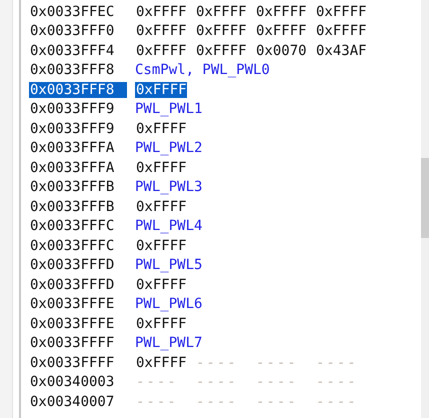 This screenshot has width=429, height=418. What do you see at coordinates (341, 50) in the screenshot?
I see `memory-value: 0x43AF` at bounding box center [341, 50].